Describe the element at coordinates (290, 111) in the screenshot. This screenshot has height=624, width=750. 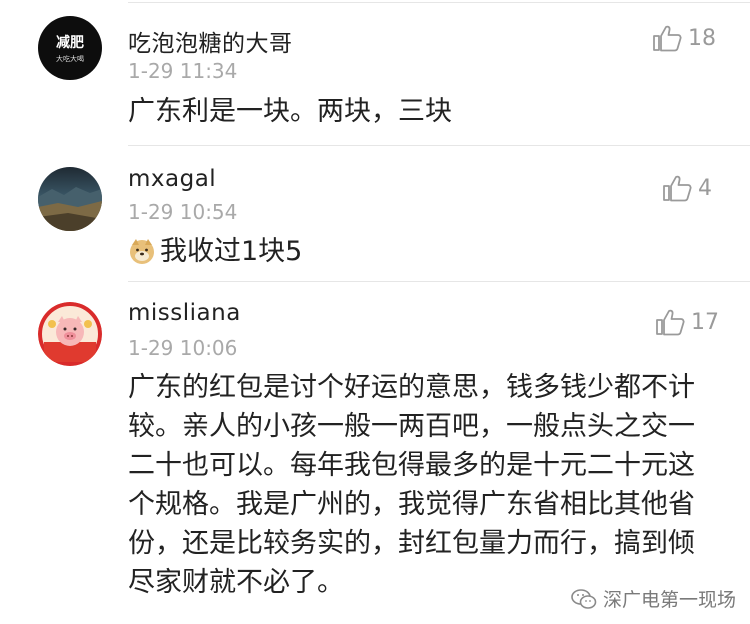
I see `comment-text: 广东利是一块。两块，三块` at that location.